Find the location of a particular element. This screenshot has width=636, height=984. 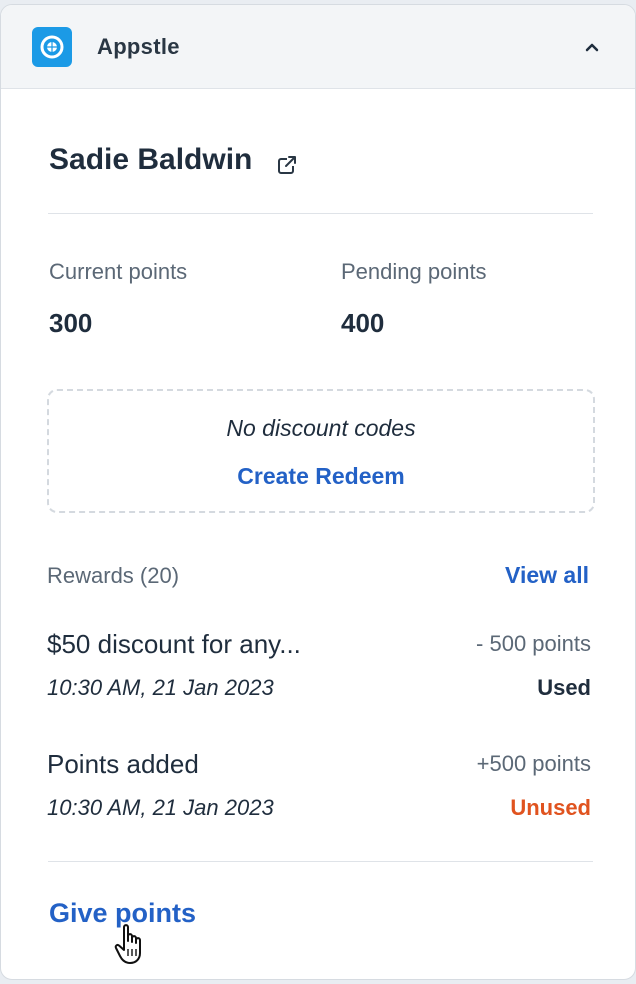

reward-points: - 500 points is located at coordinates (533, 643).